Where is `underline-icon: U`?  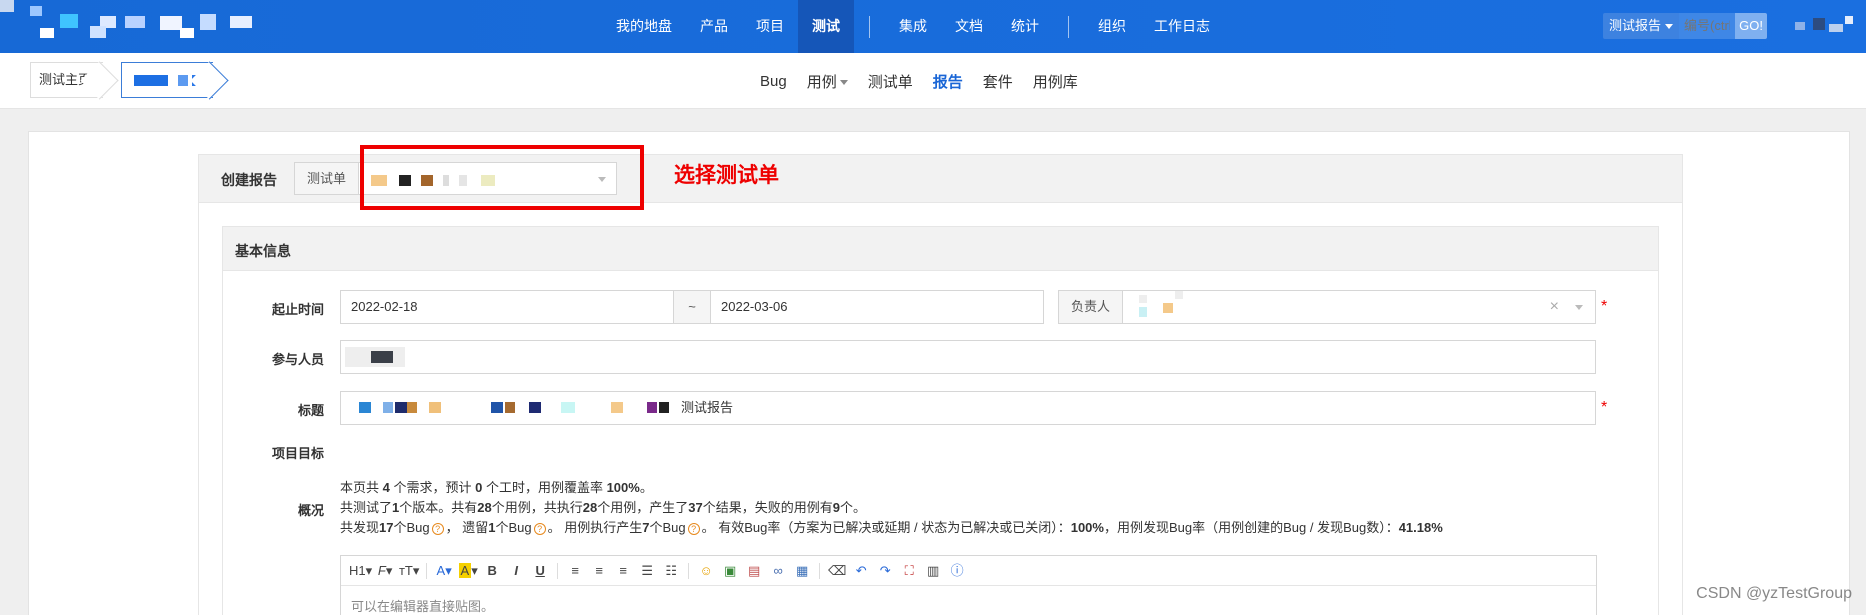 underline-icon: U is located at coordinates (540, 571).